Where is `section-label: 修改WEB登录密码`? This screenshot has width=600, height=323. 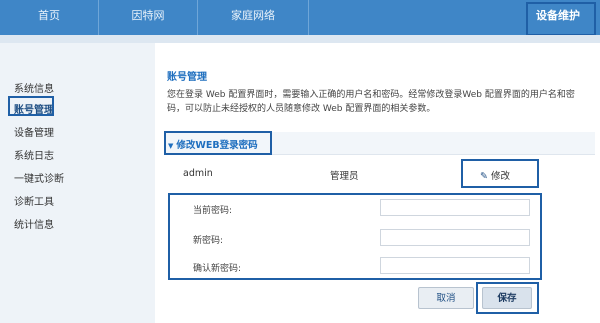 section-label: 修改WEB登录密码 is located at coordinates (217, 145).